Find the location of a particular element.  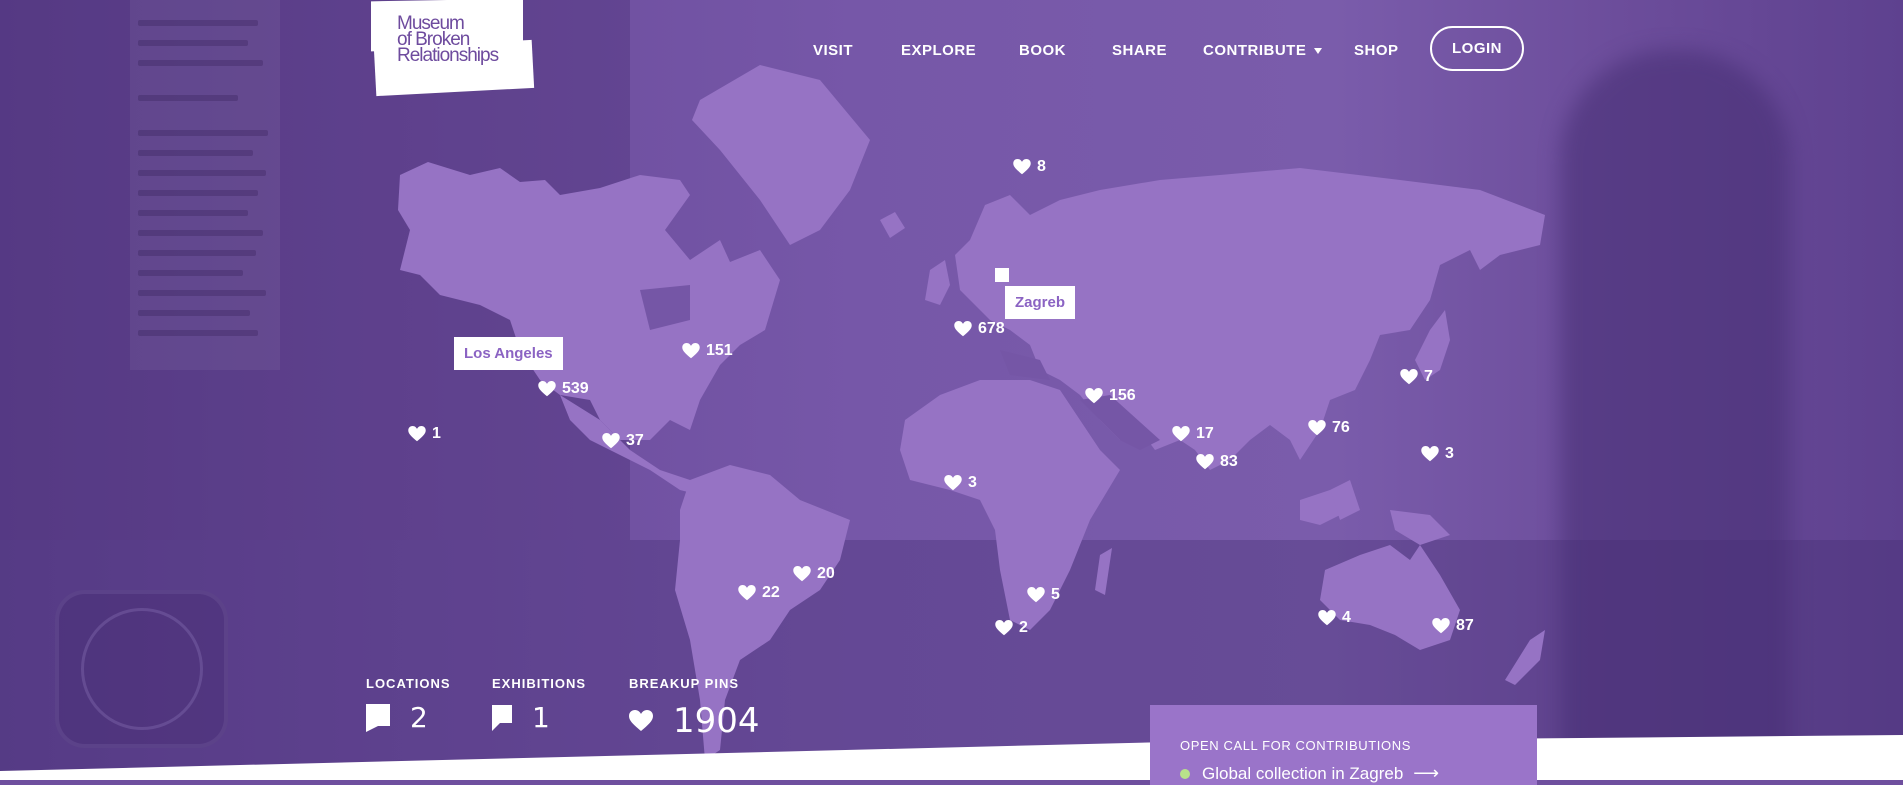

tooltip-los-angeles: Los Angeles is located at coordinates (508, 353).